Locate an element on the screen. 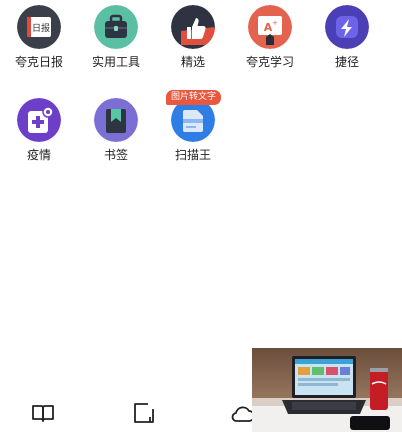 Image resolution: width=402 pixels, height=432 pixels. app-shortcut: 捷径 is located at coordinates (347, 37).